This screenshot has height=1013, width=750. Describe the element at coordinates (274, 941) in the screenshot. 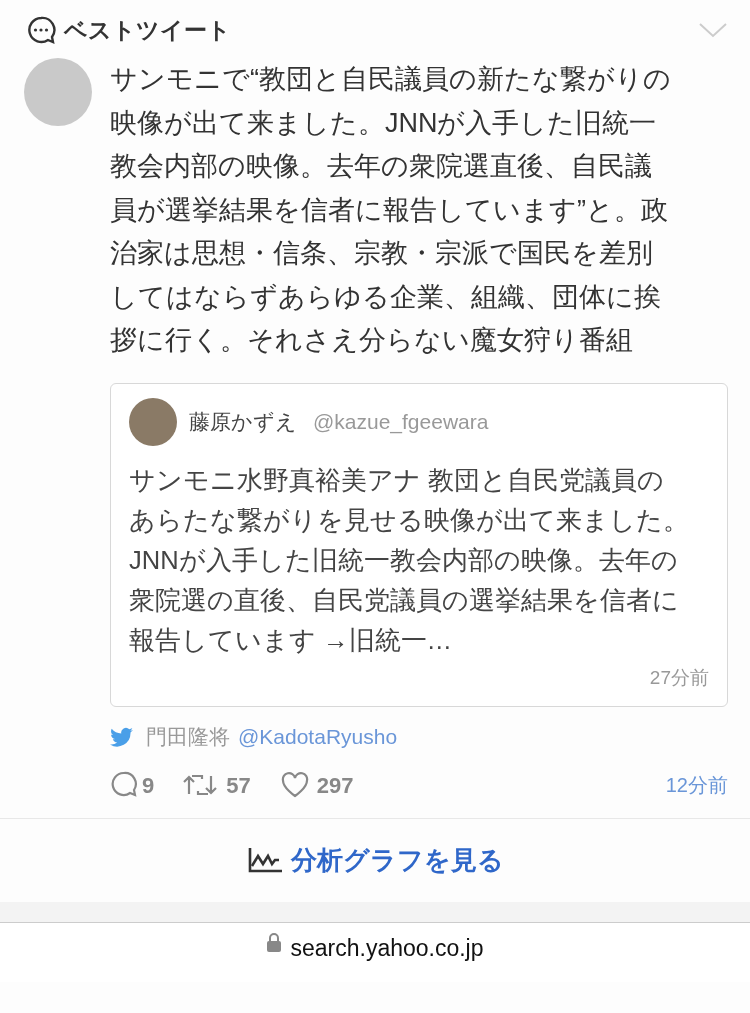

I see `lock-icon` at that location.